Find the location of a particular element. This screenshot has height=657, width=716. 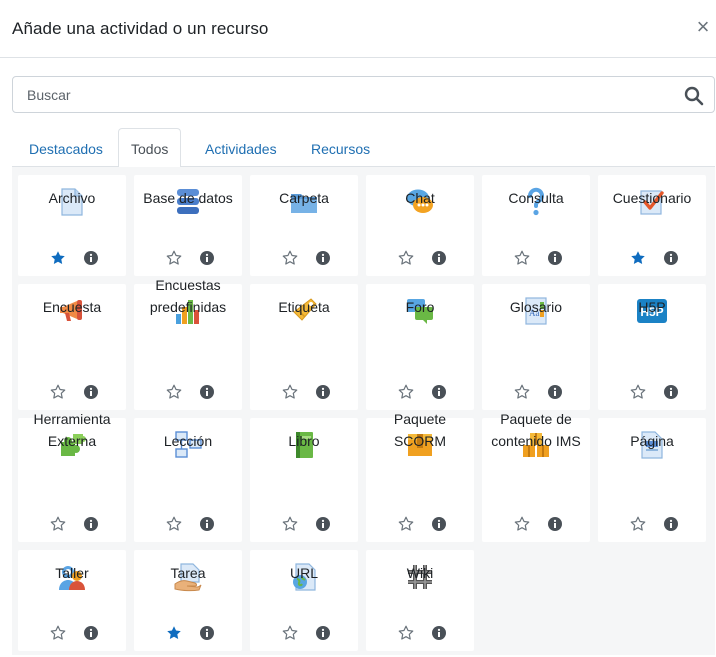

tab-actividades: Actividades is located at coordinates (241, 147).